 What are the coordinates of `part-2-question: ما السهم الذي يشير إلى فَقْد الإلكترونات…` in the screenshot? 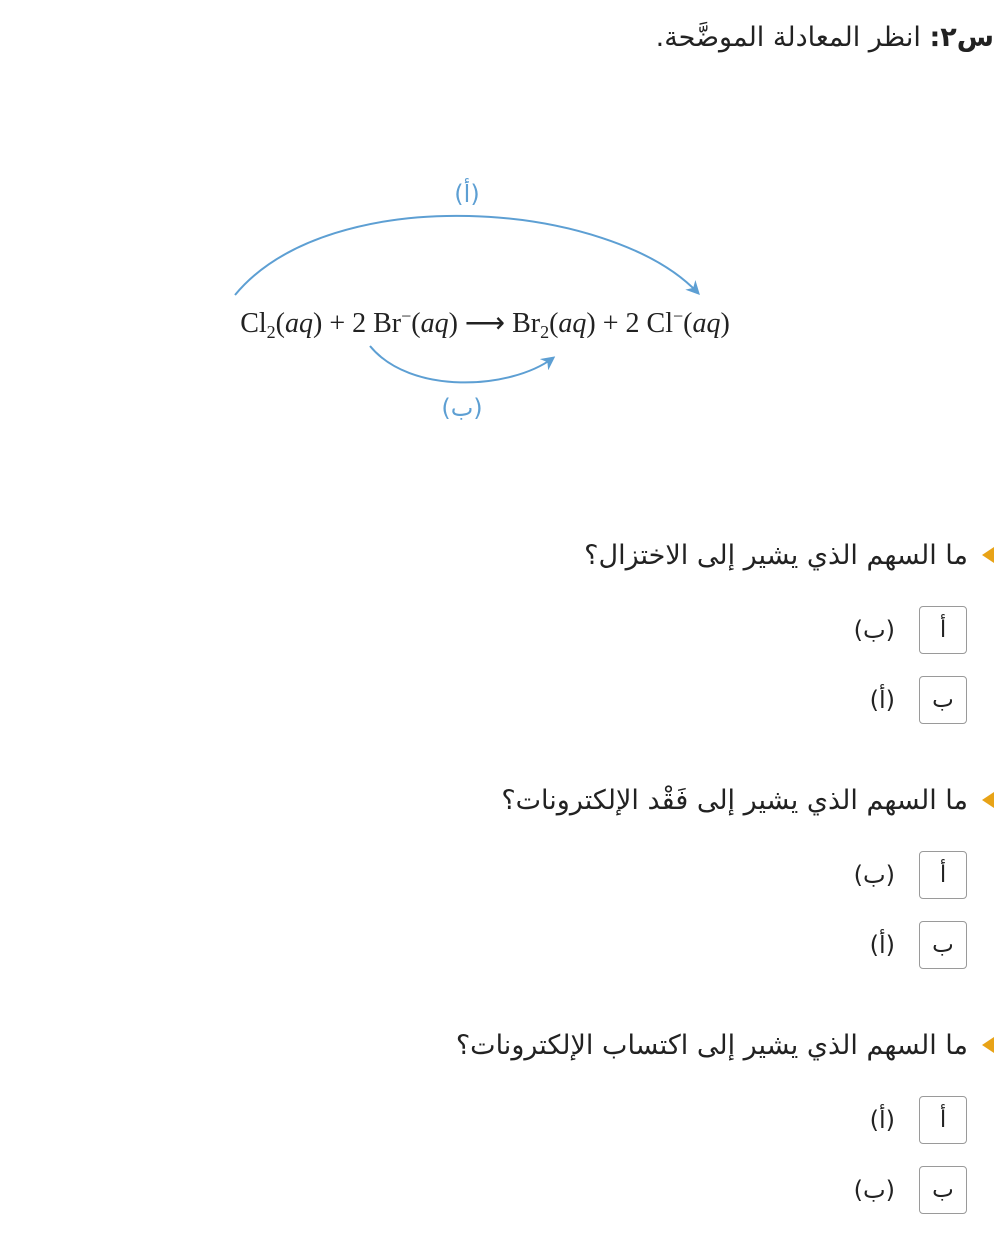 It's located at (504, 800).